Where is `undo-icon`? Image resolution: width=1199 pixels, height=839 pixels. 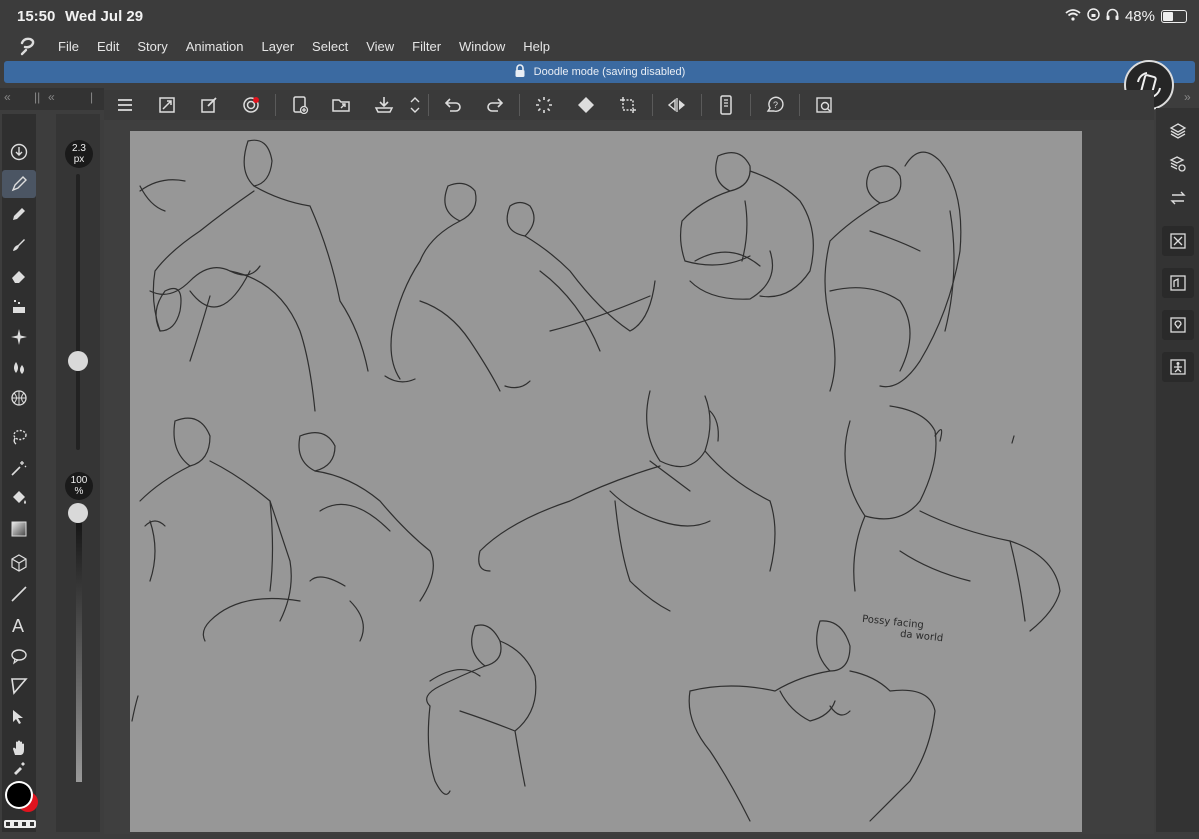 undo-icon is located at coordinates (453, 105).